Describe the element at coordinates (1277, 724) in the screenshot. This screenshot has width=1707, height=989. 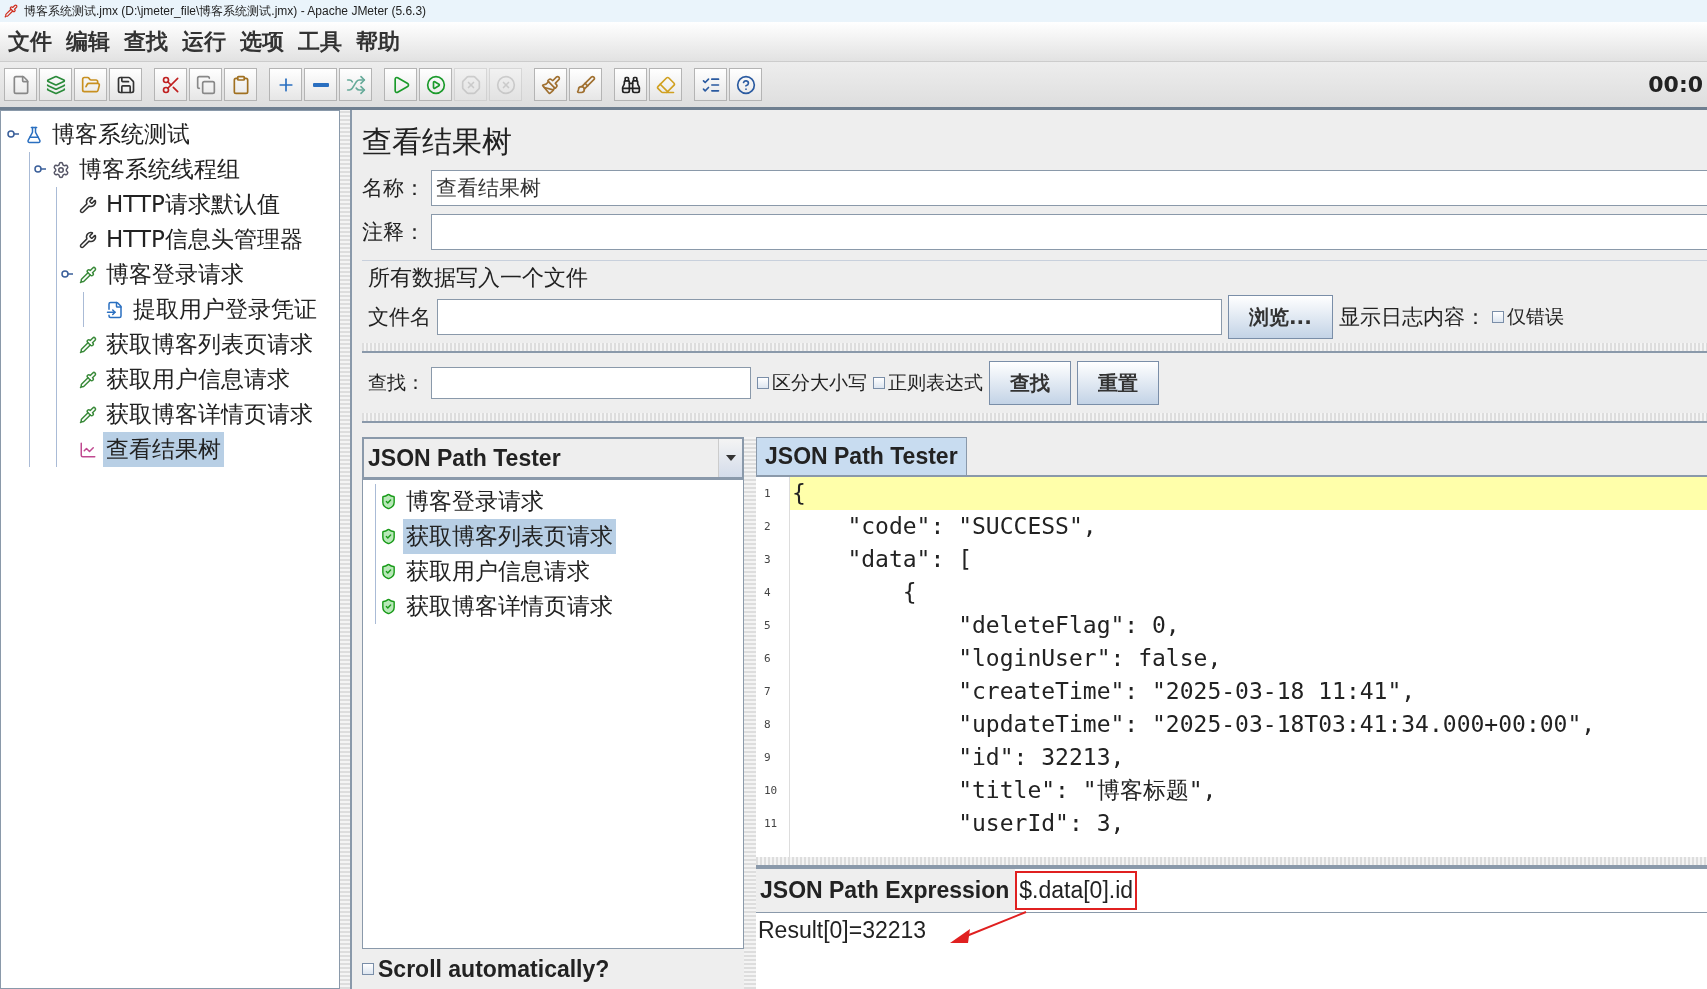
I see `code-line: "updateTime": "2025-03-18T03:41:34.000+00:00",` at that location.